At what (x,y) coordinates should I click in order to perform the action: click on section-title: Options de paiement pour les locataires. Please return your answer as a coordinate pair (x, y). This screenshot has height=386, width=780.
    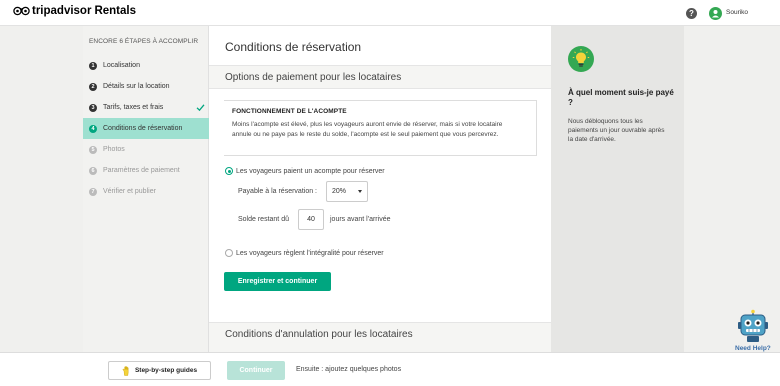
    Looking at the image, I should click on (313, 77).